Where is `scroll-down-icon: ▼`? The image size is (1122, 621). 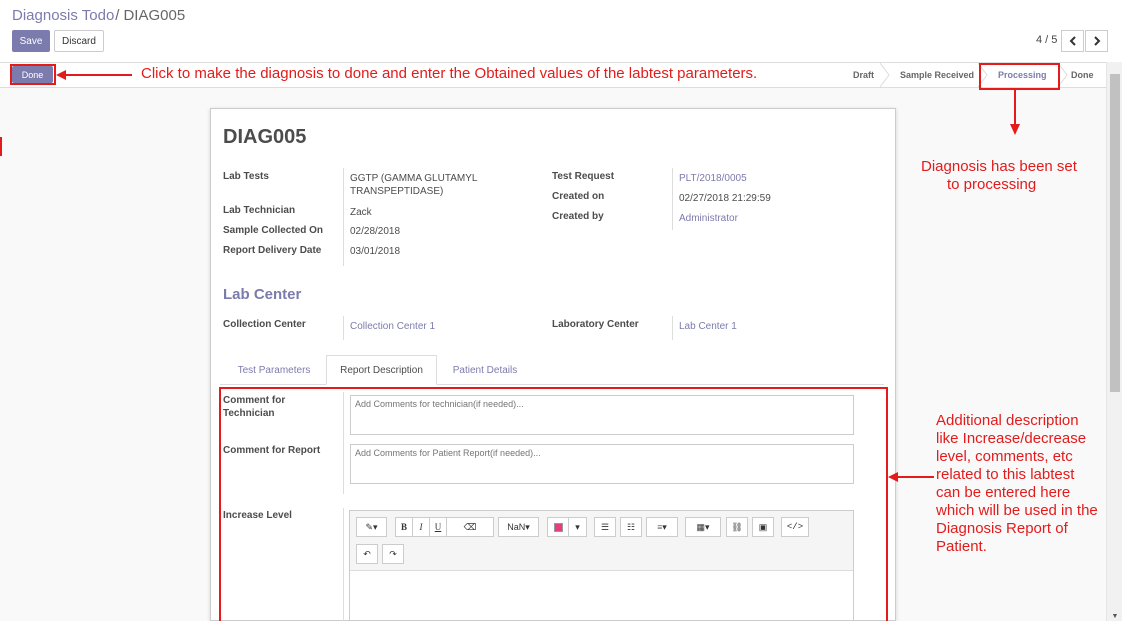 scroll-down-icon: ▼ is located at coordinates (1114, 616).